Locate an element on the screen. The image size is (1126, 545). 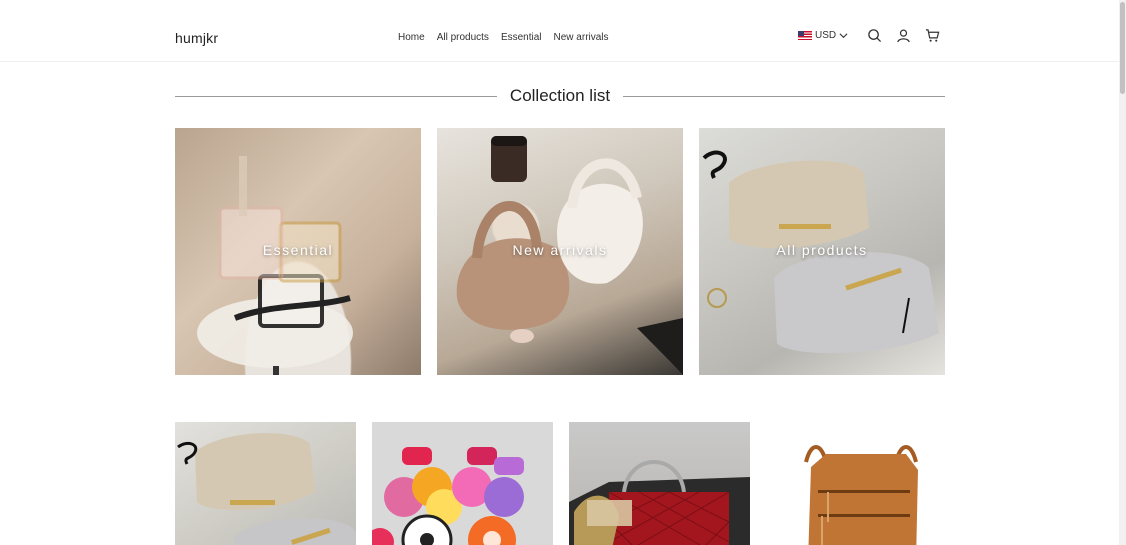
collection-card-all-products: All products is located at coordinates (822, 251).